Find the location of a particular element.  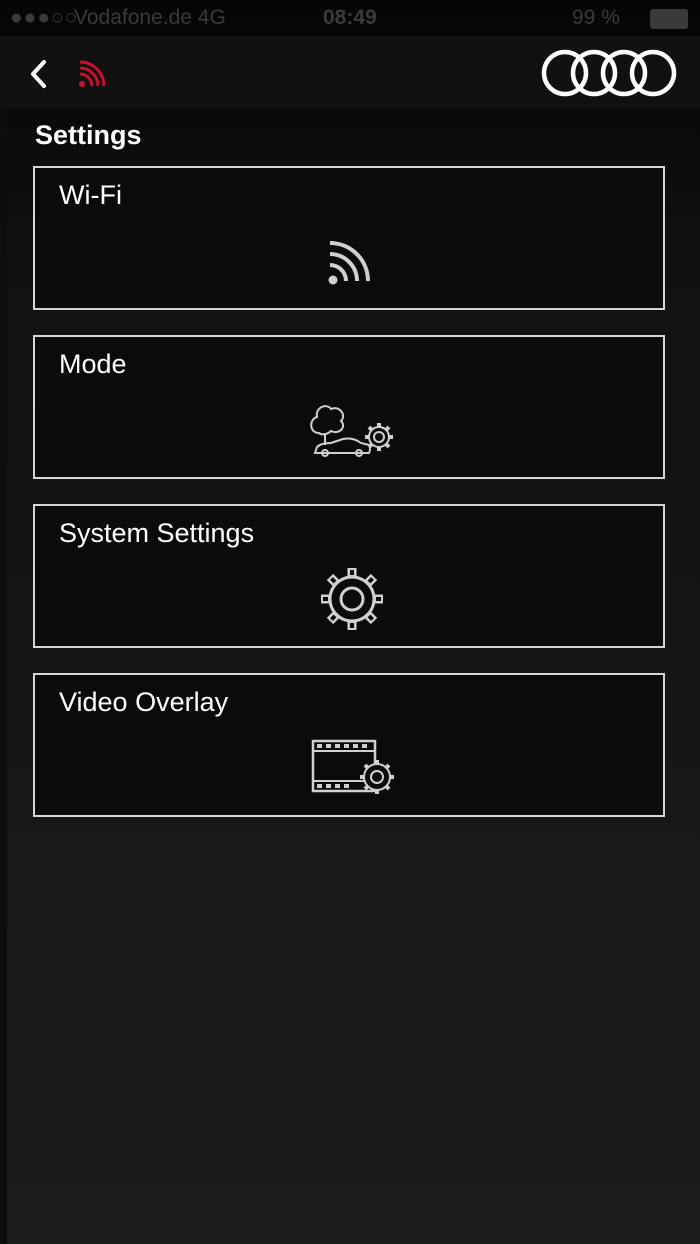

settings-item-mode: Mode is located at coordinates (349, 407).